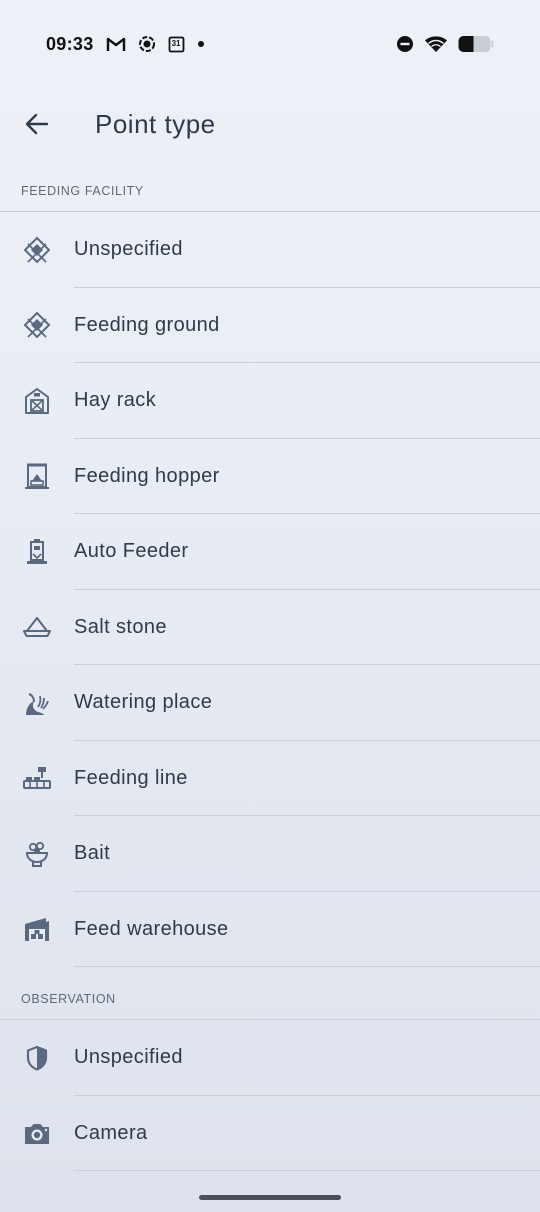  What do you see at coordinates (270, 1197) in the screenshot?
I see `gesture-nav-handle` at bounding box center [270, 1197].